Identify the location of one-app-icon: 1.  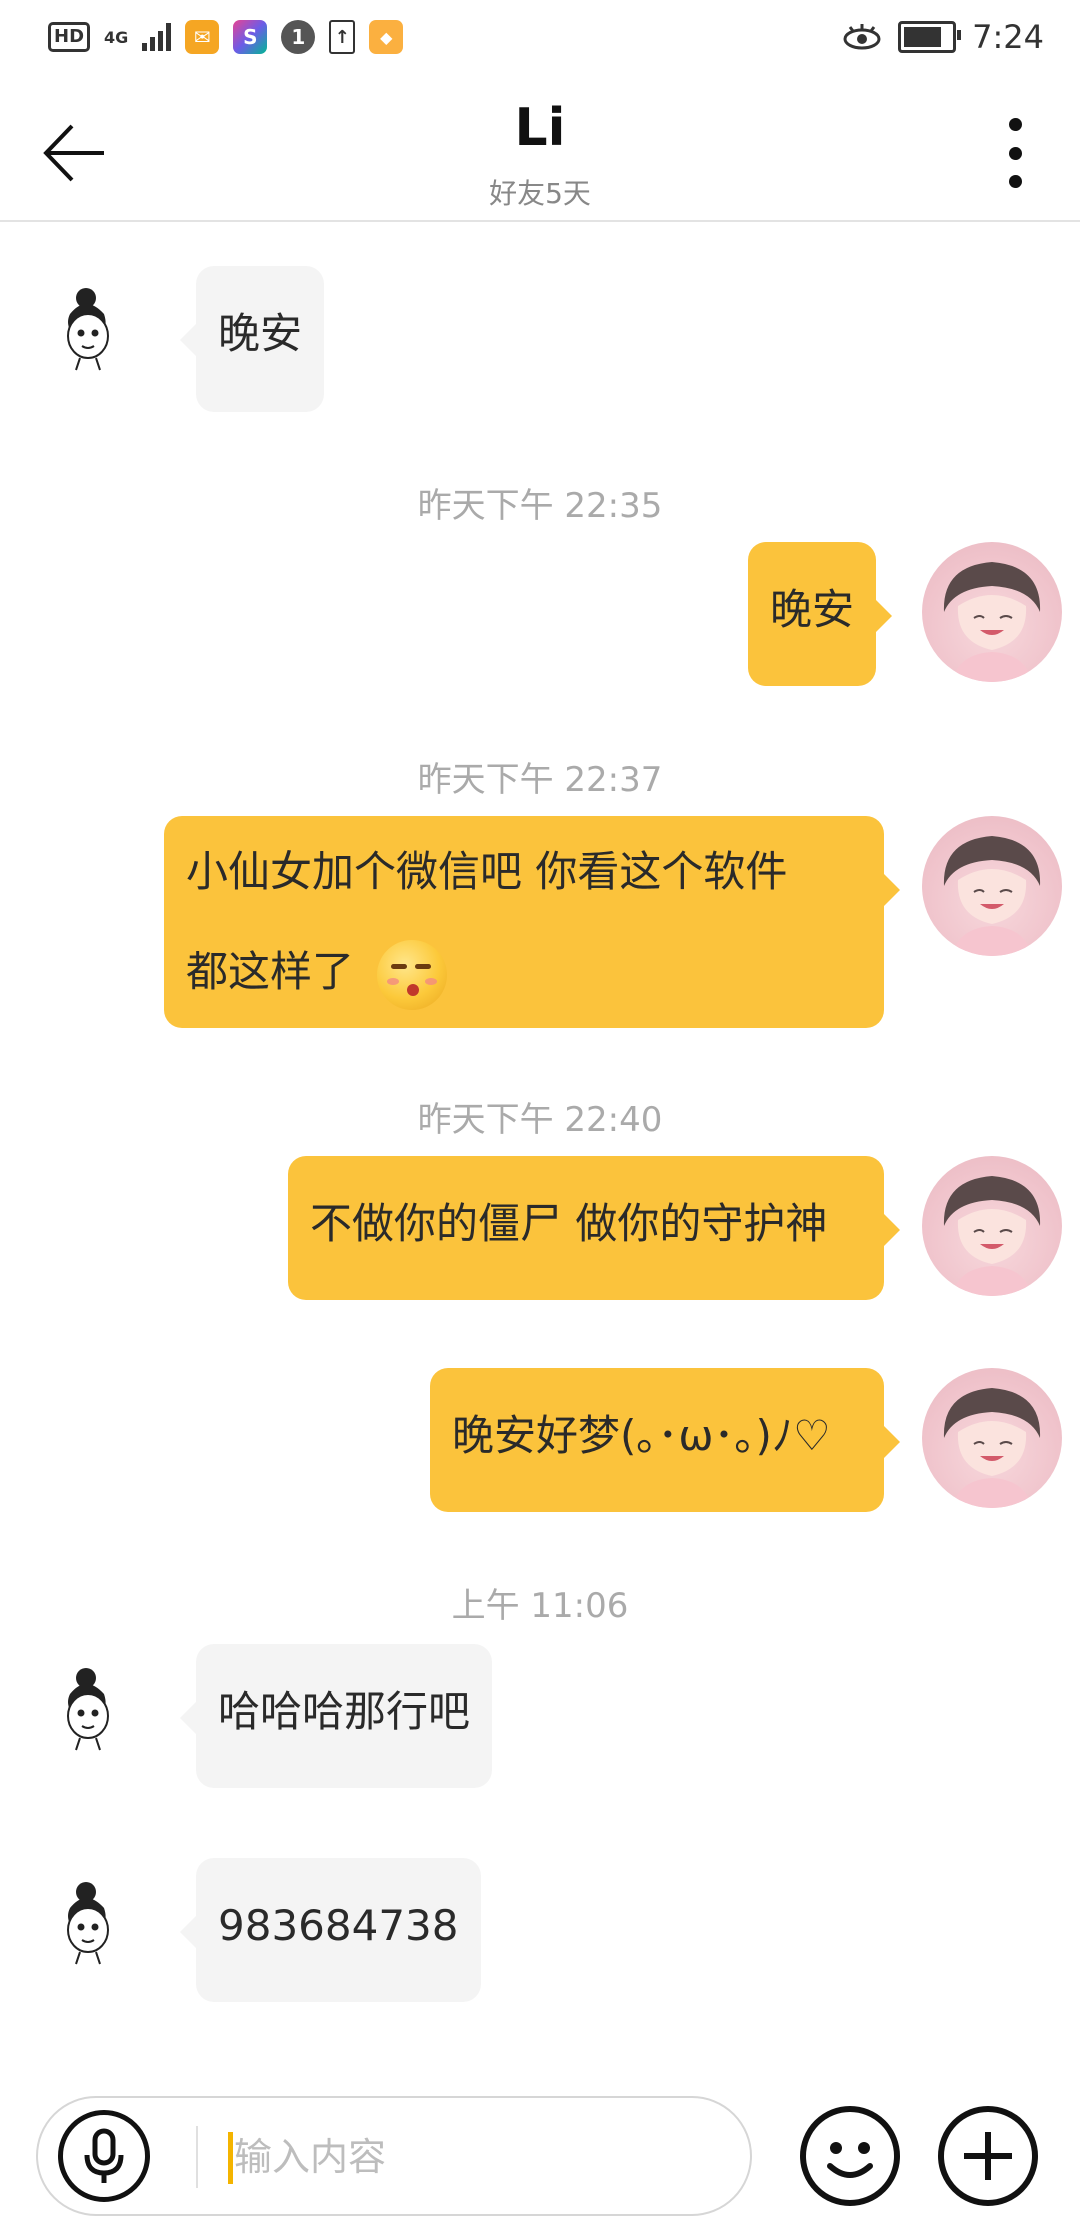
(298, 37).